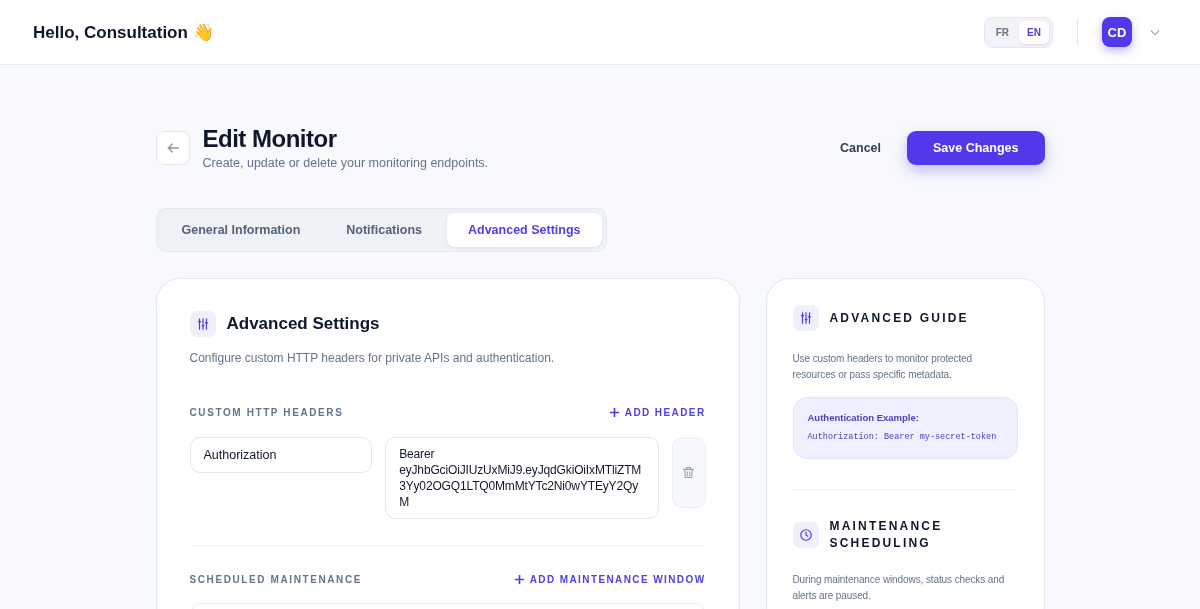 Image resolution: width=1200 pixels, height=609 pixels. I want to click on back-button, so click(172, 147).